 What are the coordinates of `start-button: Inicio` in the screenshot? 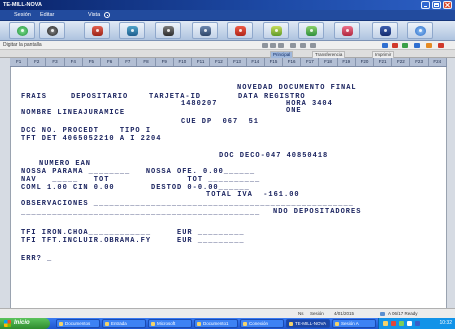 It's located at (25, 323).